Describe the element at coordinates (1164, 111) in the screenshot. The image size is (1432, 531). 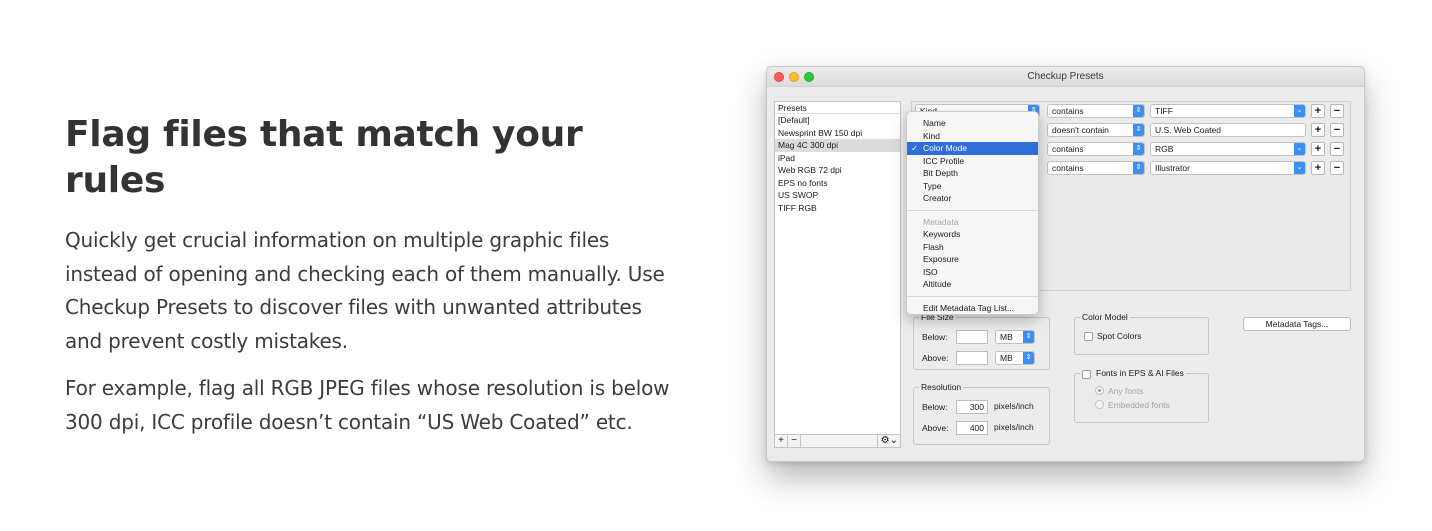
I see `value-combo-text: TIFF` at that location.